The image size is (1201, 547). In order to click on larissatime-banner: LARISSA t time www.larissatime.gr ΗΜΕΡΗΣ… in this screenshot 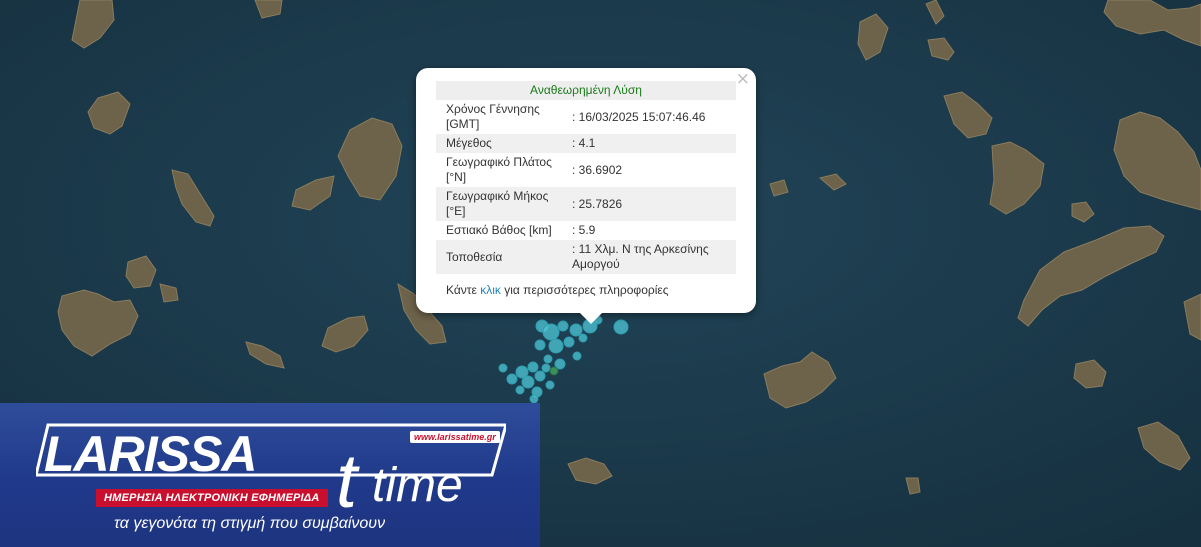, I will do `click(270, 475)`.